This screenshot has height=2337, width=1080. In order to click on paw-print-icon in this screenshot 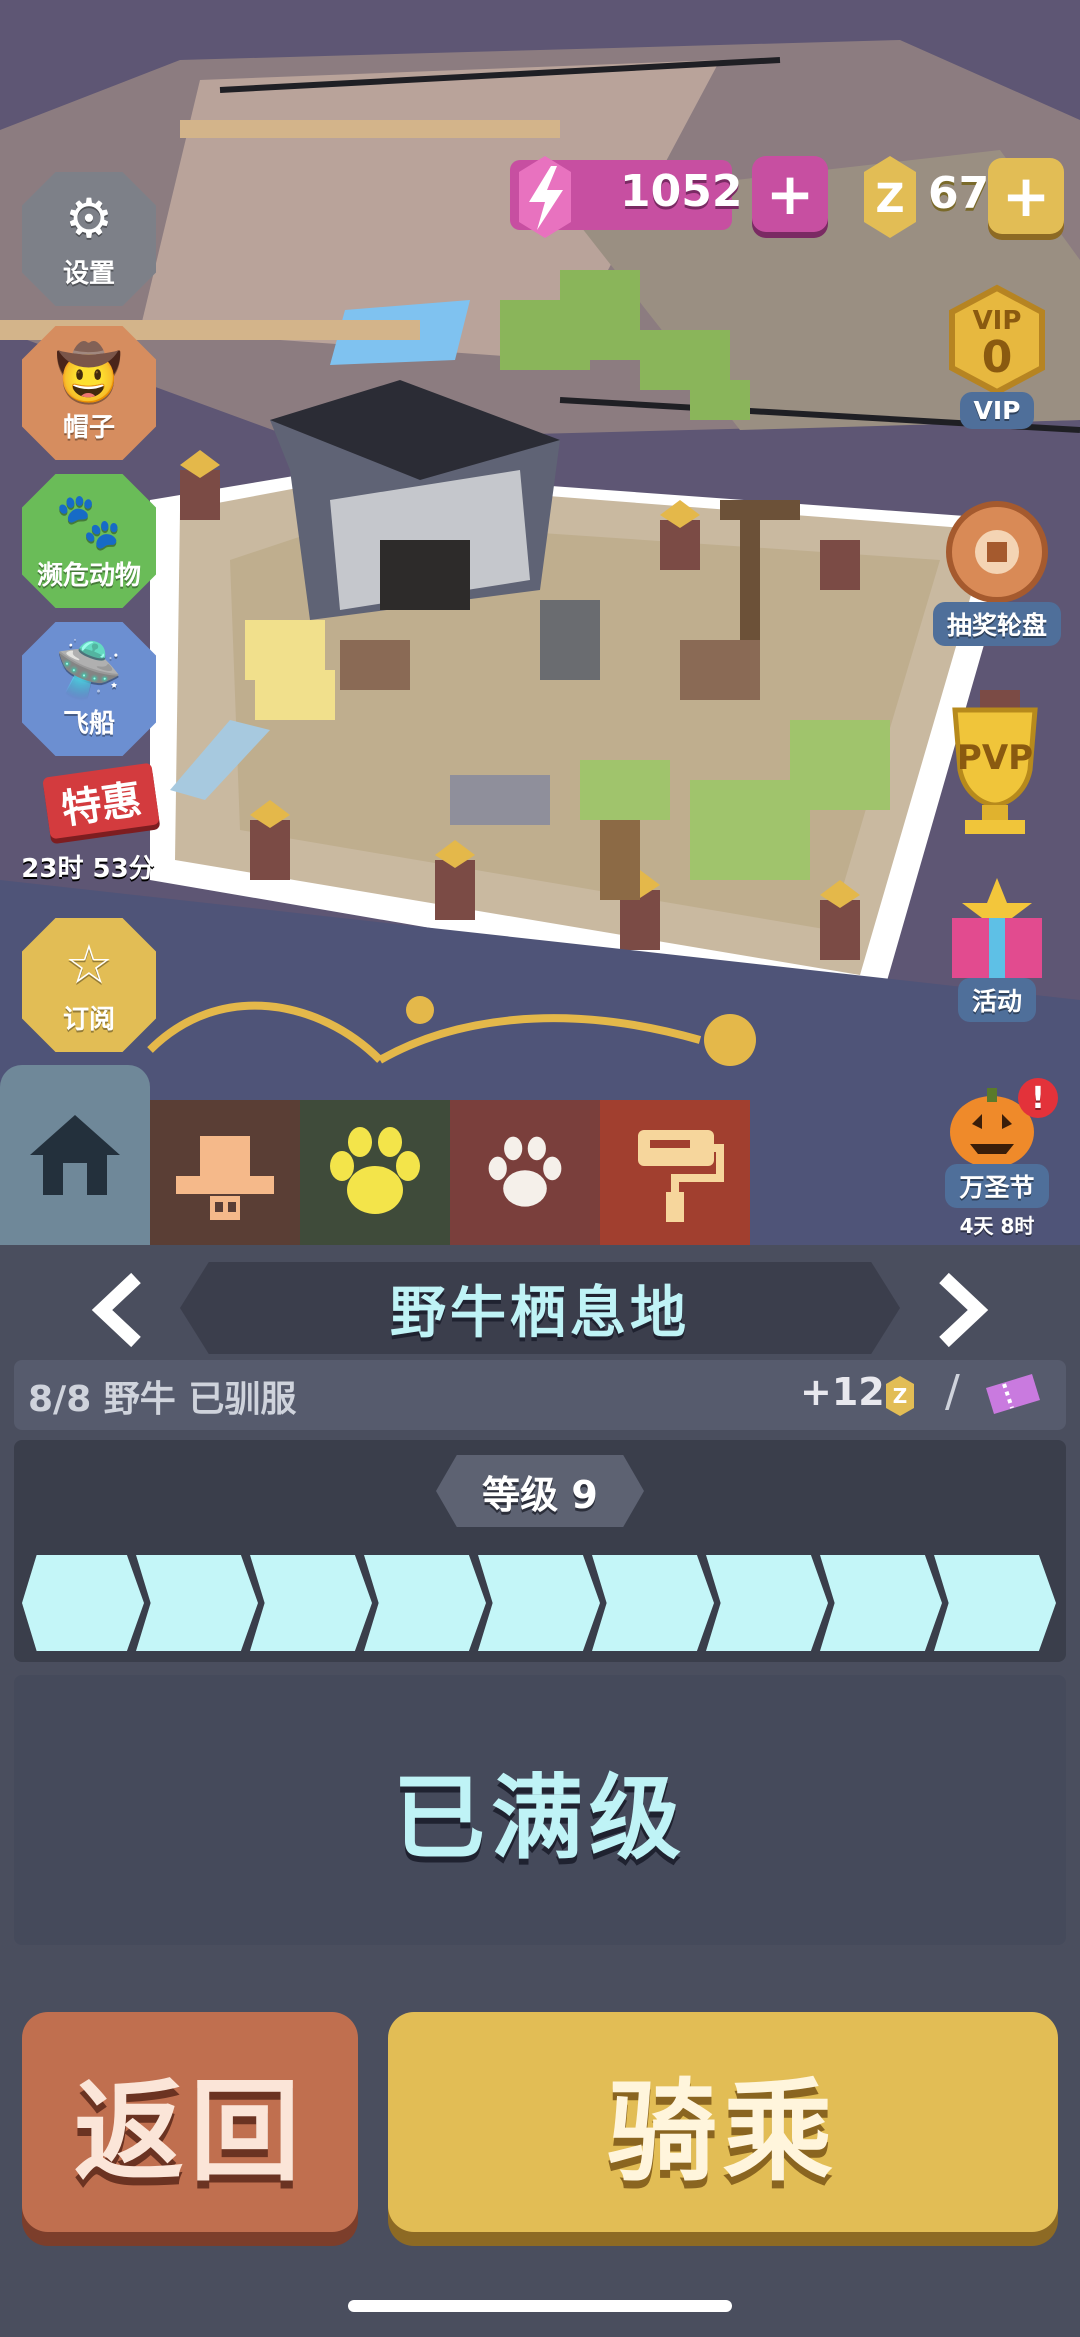, I will do `click(525, 1171)`.